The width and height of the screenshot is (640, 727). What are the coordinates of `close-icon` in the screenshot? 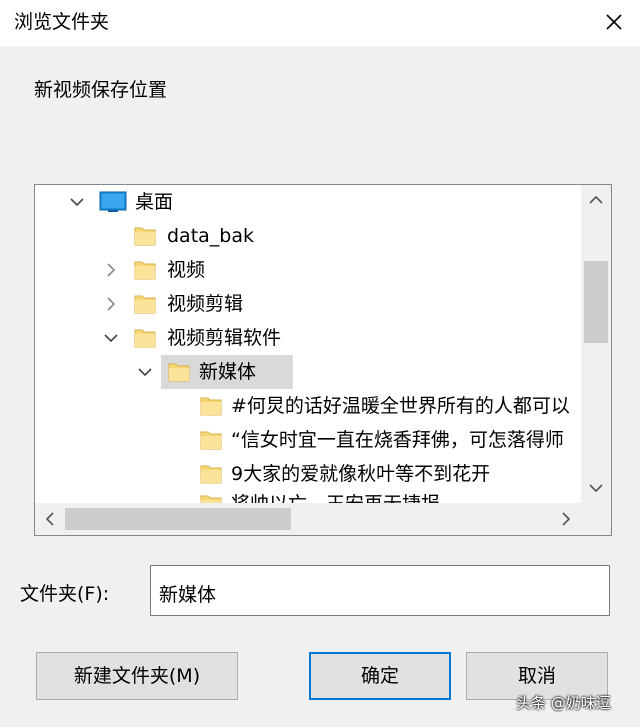 It's located at (614, 22).